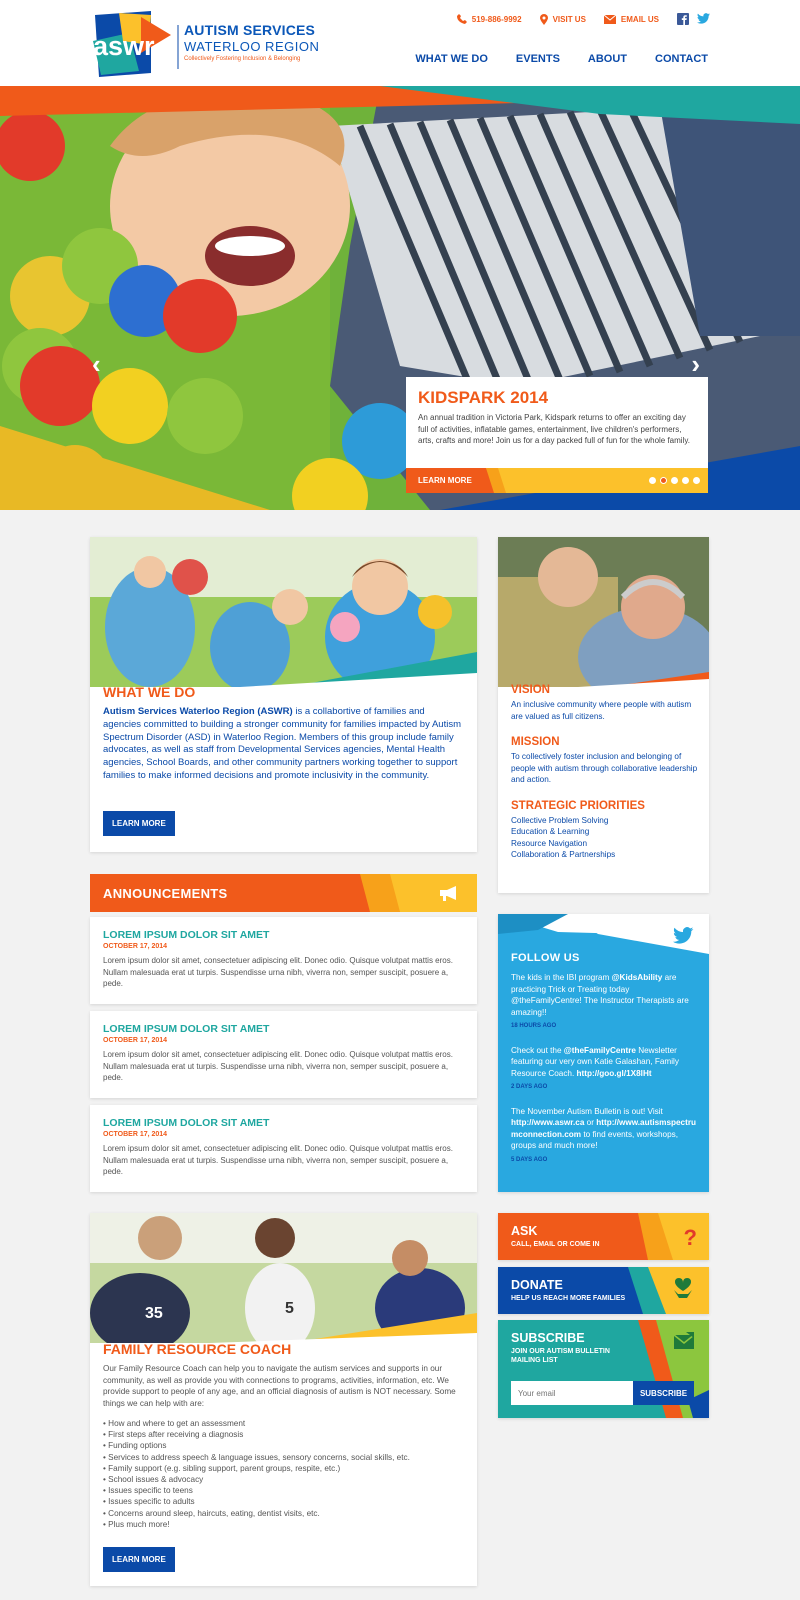  I want to click on brand-name-2: WATERLOO REGION, so click(252, 46).